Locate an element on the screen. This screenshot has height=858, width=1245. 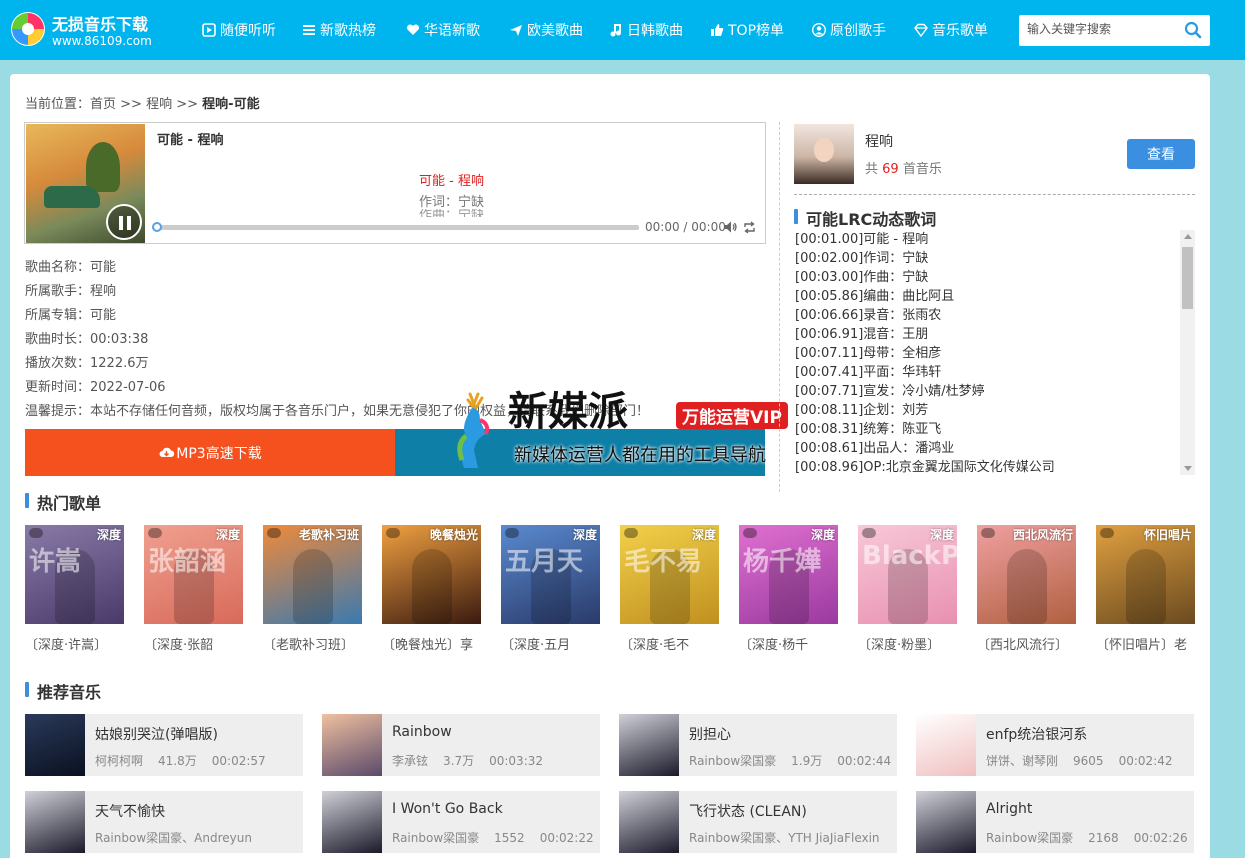
pause-button is located at coordinates (124, 222).